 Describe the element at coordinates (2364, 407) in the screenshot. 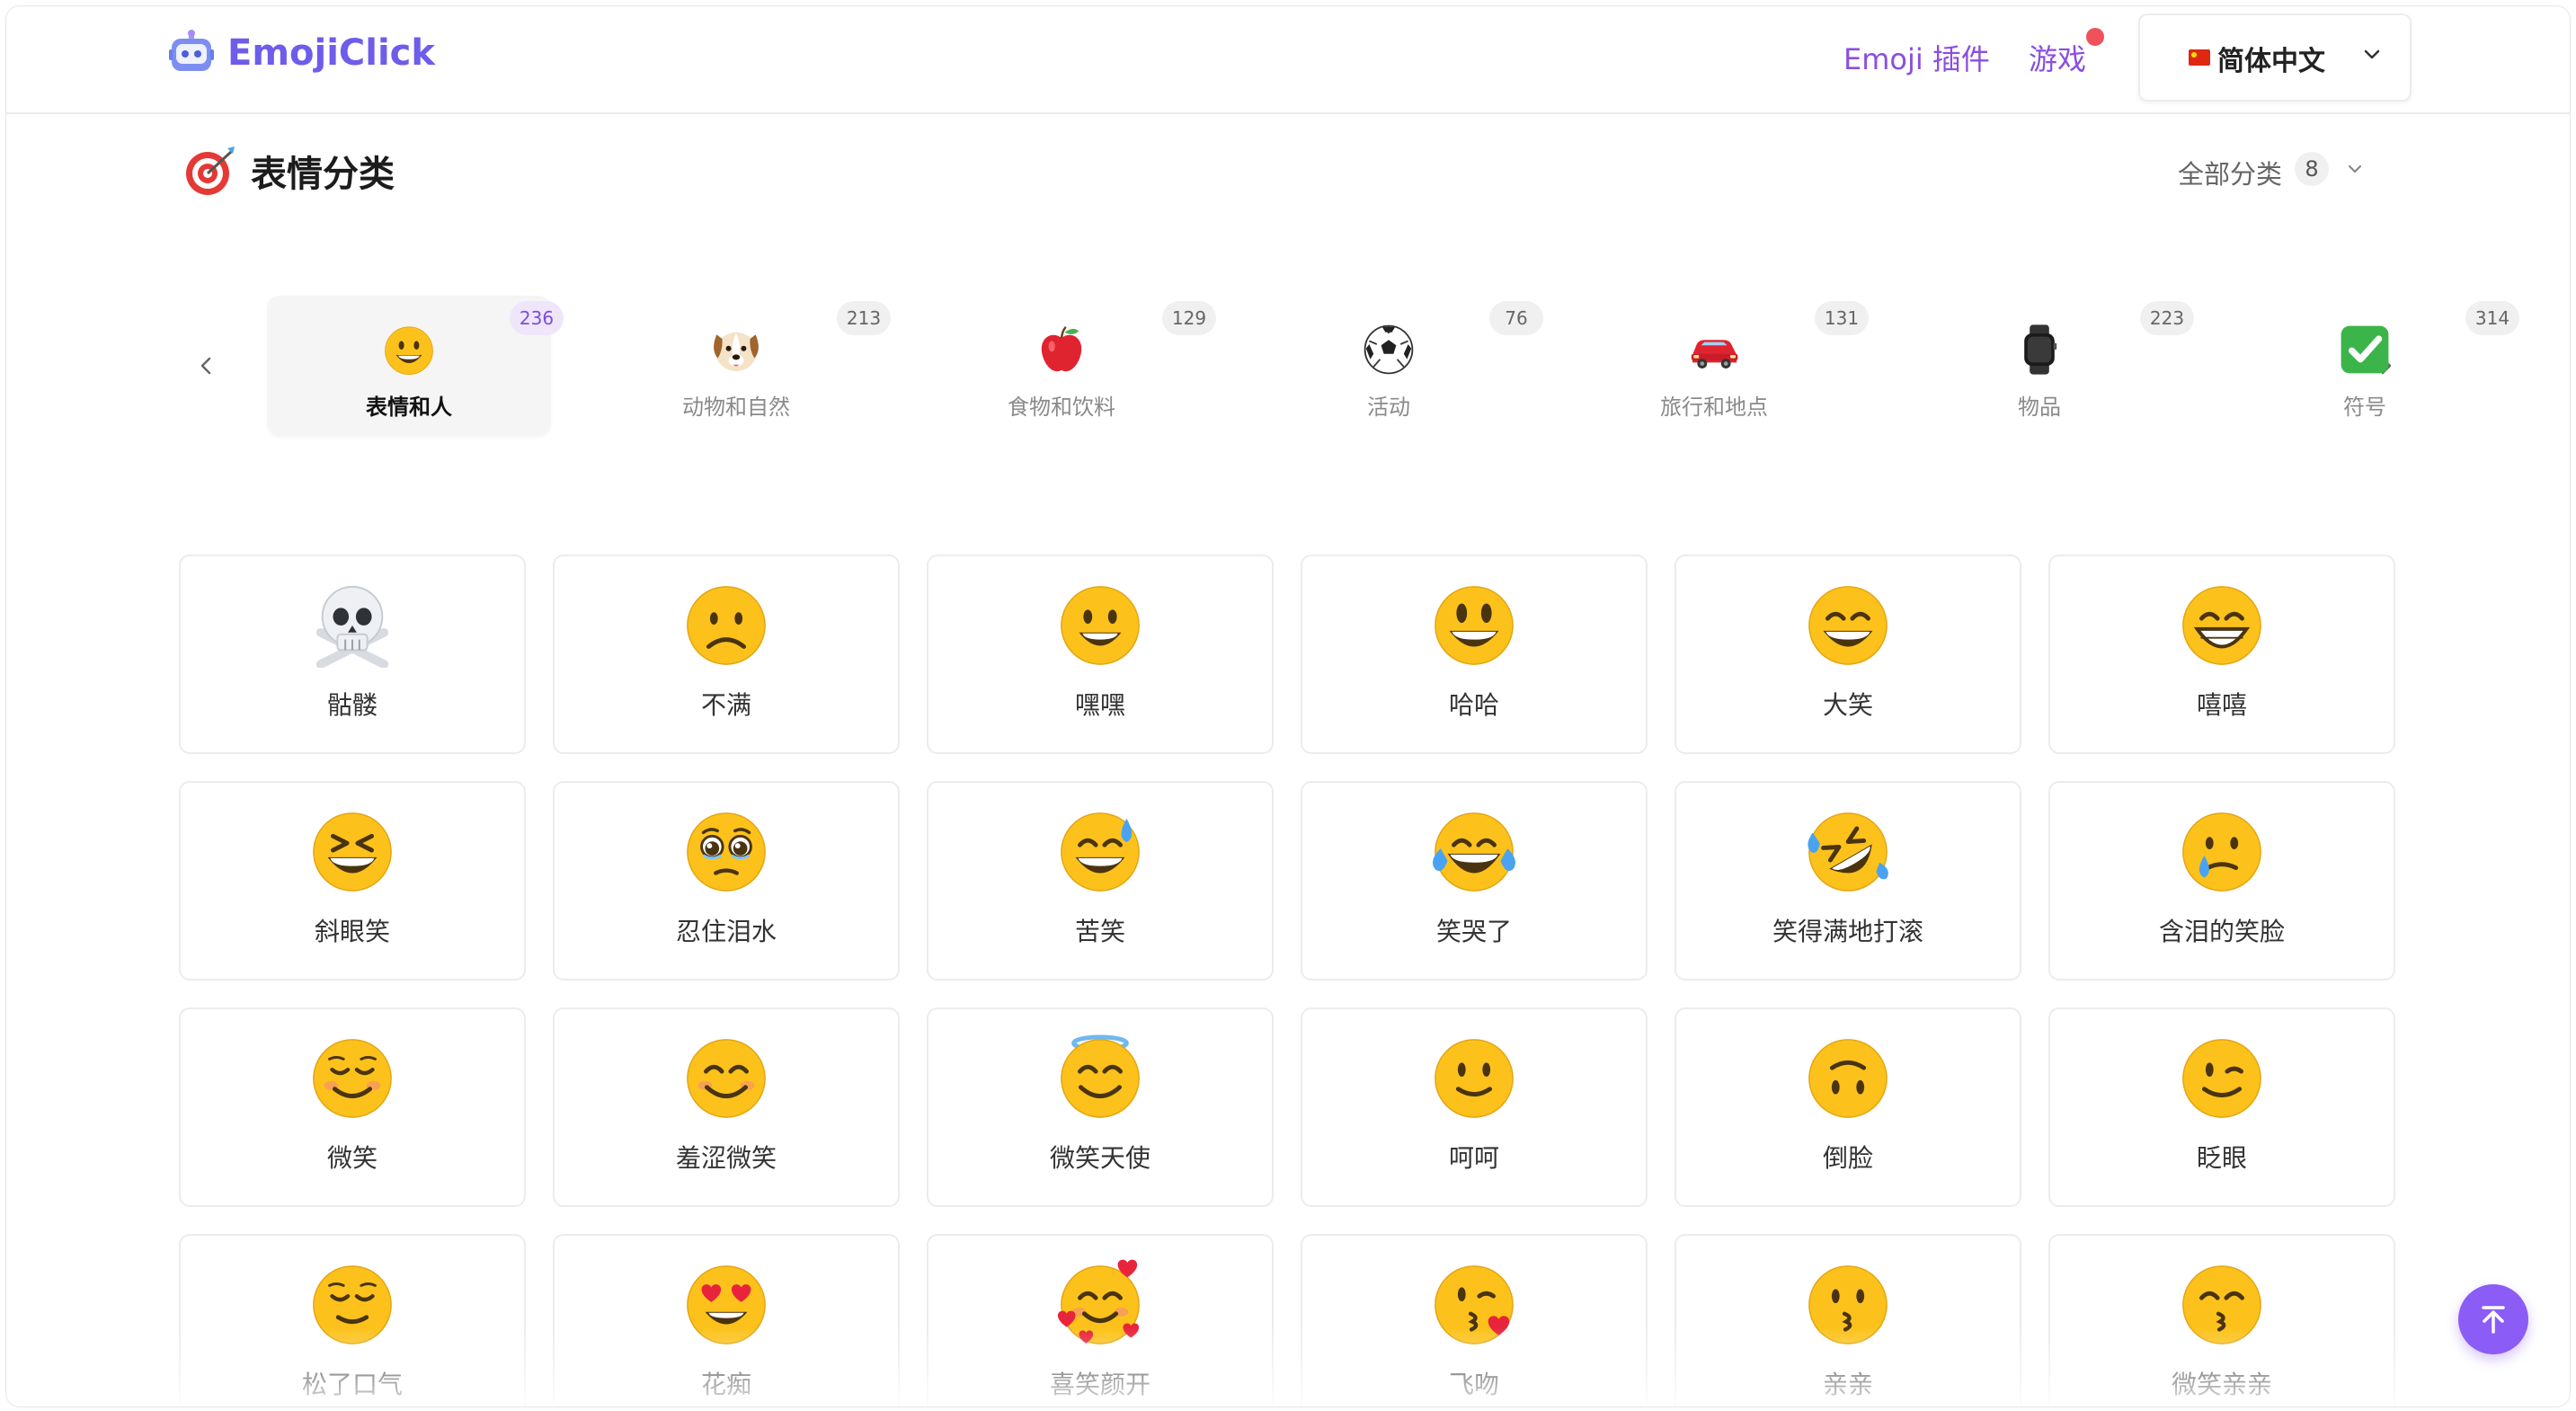

I see `category-tab-label: 符号` at that location.